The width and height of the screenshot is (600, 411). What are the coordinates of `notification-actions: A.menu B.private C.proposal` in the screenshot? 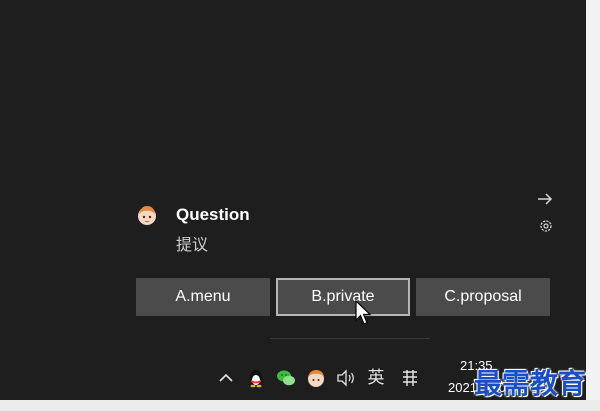 It's located at (344, 298).